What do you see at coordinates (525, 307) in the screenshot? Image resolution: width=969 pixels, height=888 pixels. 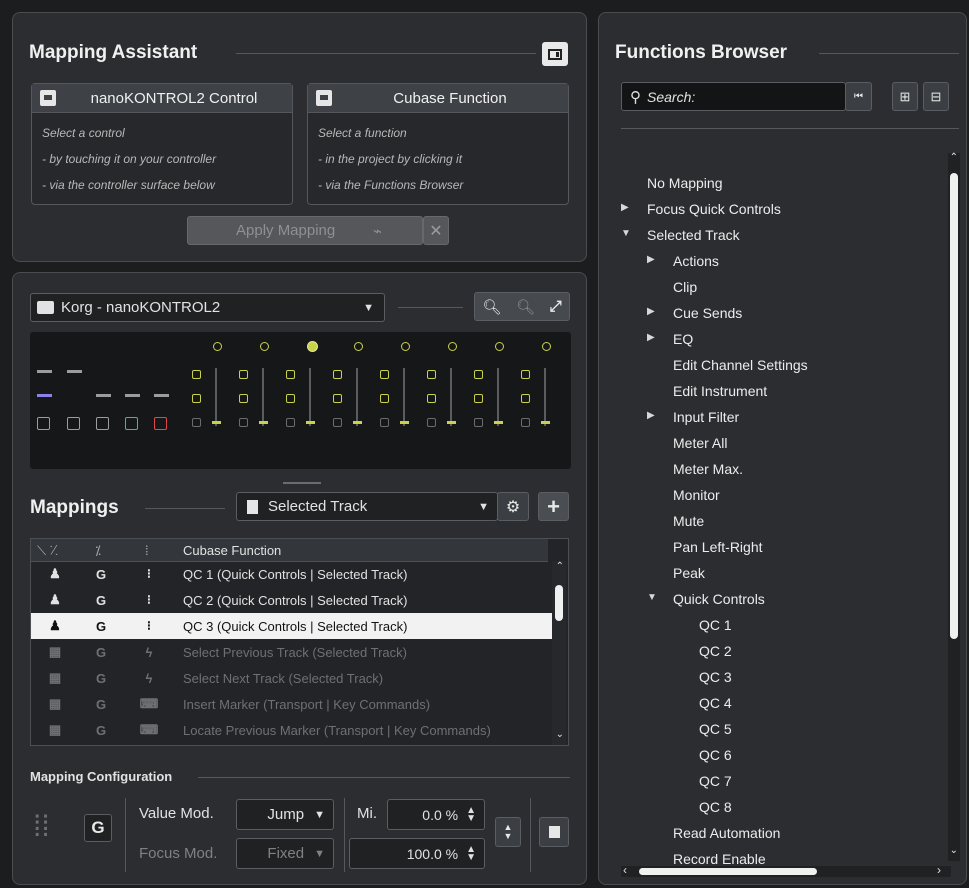 I see `zoom-out-icon: 🔍︎` at bounding box center [525, 307].